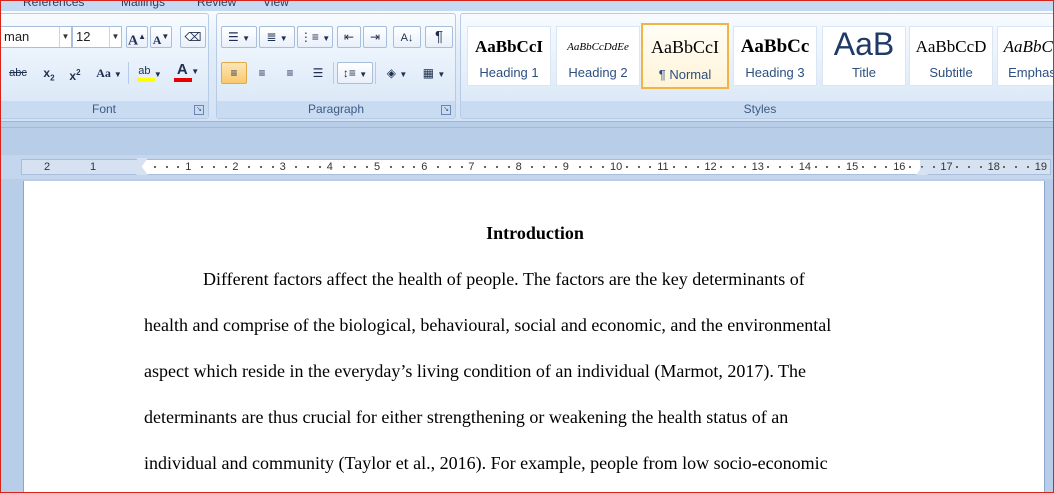 The image size is (1054, 493). I want to click on subscript-button: x2, so click(49, 73).